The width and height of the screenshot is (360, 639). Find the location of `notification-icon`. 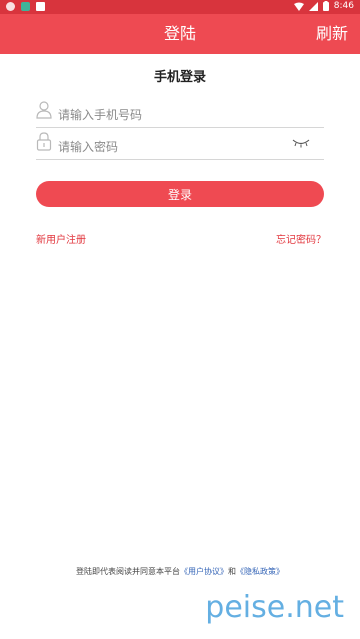

notification-icon is located at coordinates (10, 6).